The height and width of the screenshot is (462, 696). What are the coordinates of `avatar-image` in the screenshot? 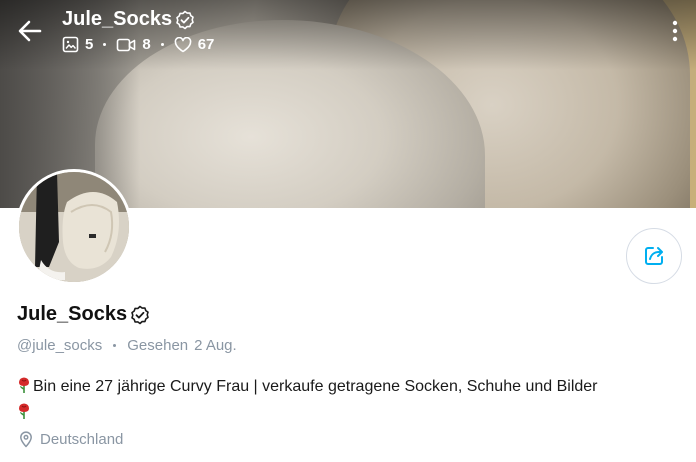 It's located at (74, 227).